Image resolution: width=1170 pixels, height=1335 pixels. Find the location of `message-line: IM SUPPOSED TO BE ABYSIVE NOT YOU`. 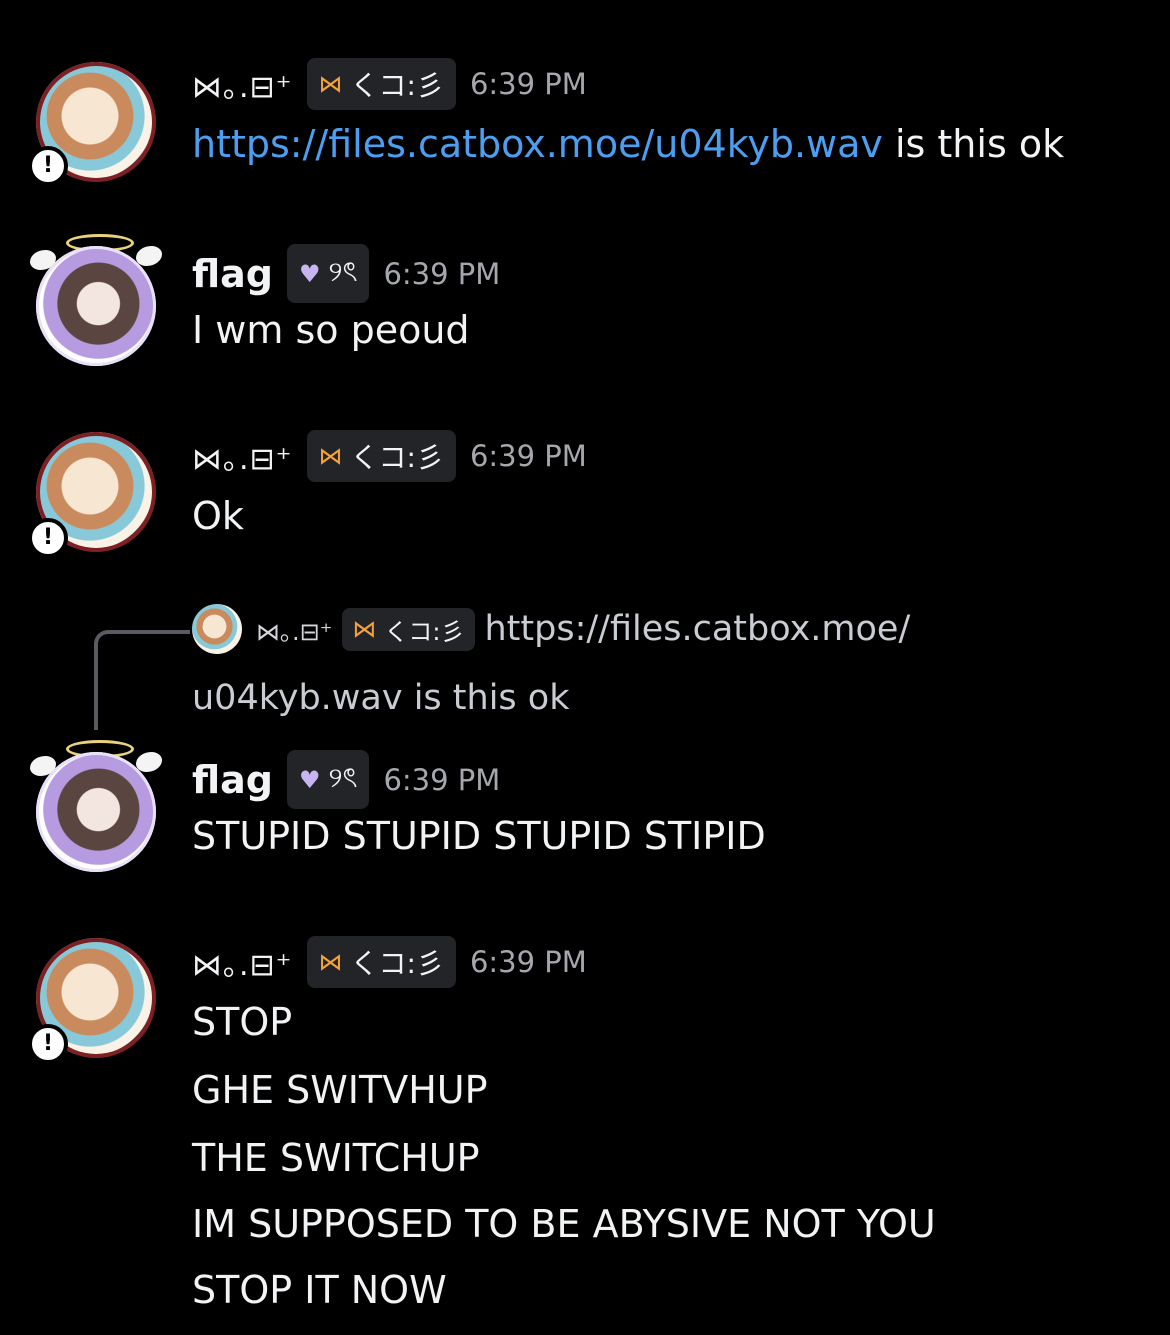

message-line: IM SUPPOSED TO BE ABYSIVE NOT YOU is located at coordinates (564, 1224).